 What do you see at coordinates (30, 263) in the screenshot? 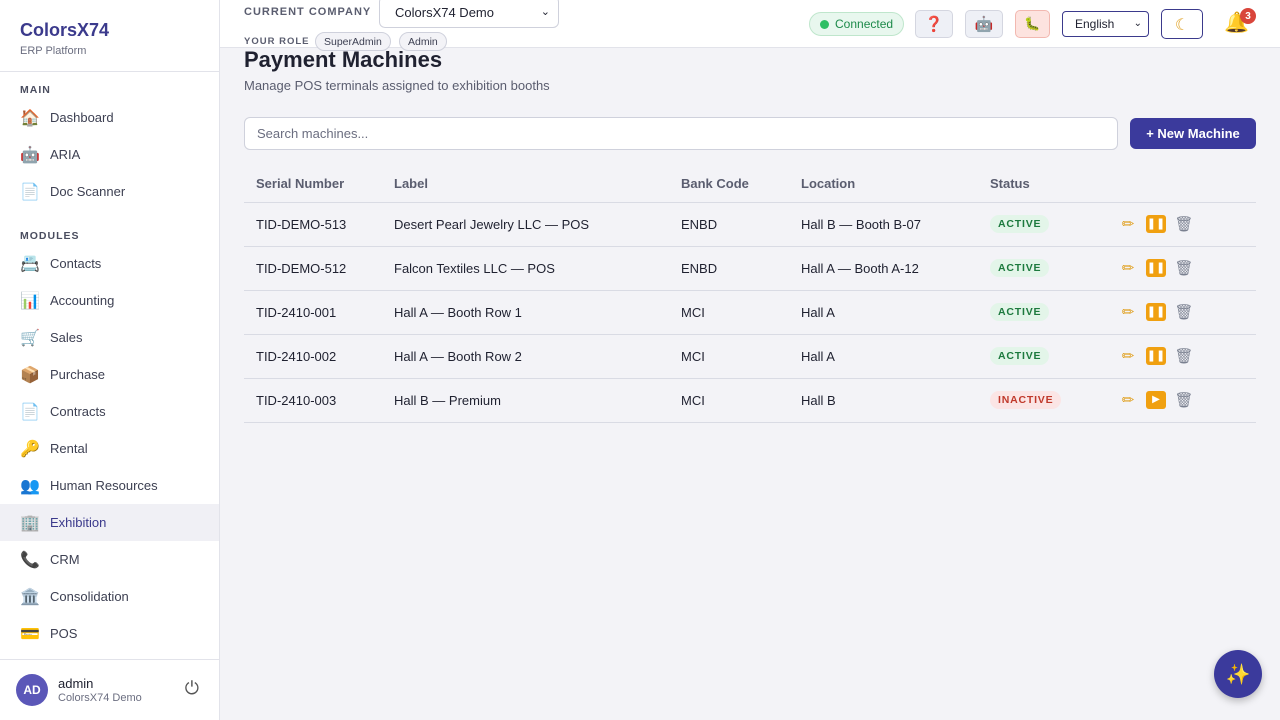
I see `contact-card-icon: 📇` at bounding box center [30, 263].